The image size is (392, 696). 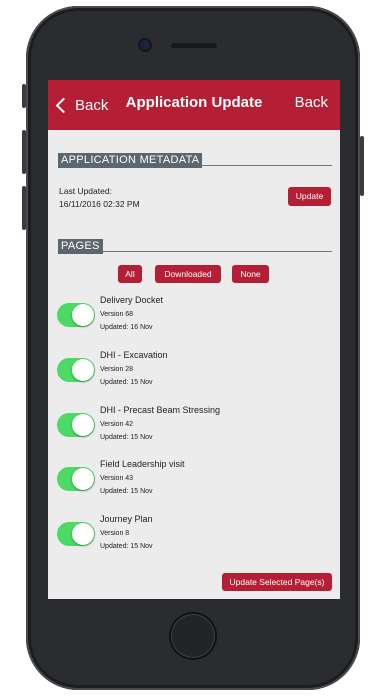 What do you see at coordinates (99, 204) in the screenshot?
I see `last-updated-value: 16/11/2016 02:32 PM` at bounding box center [99, 204].